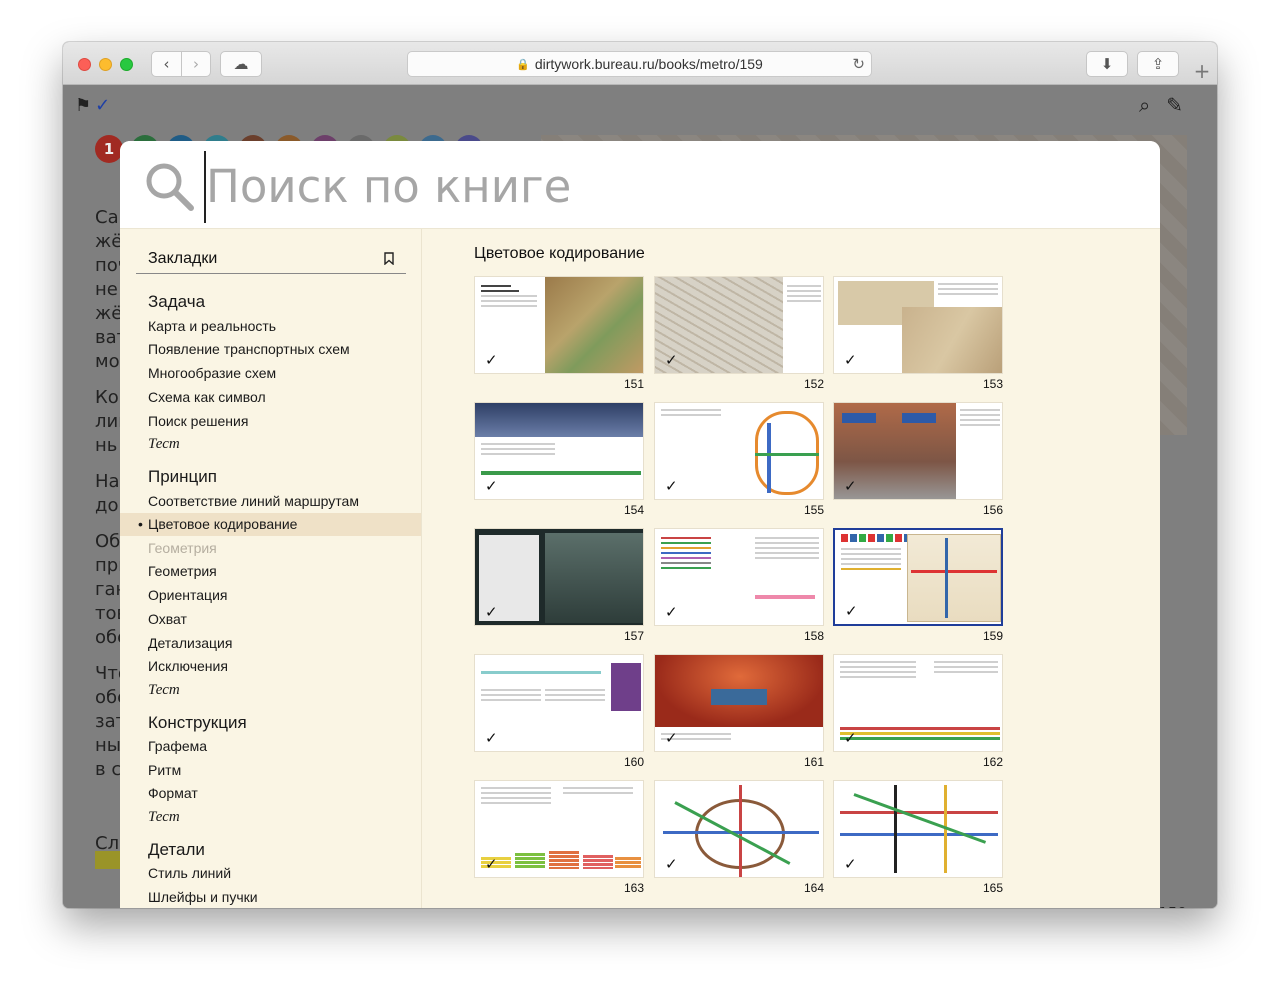  I want to click on toc-item: Ритм, so click(270, 770).